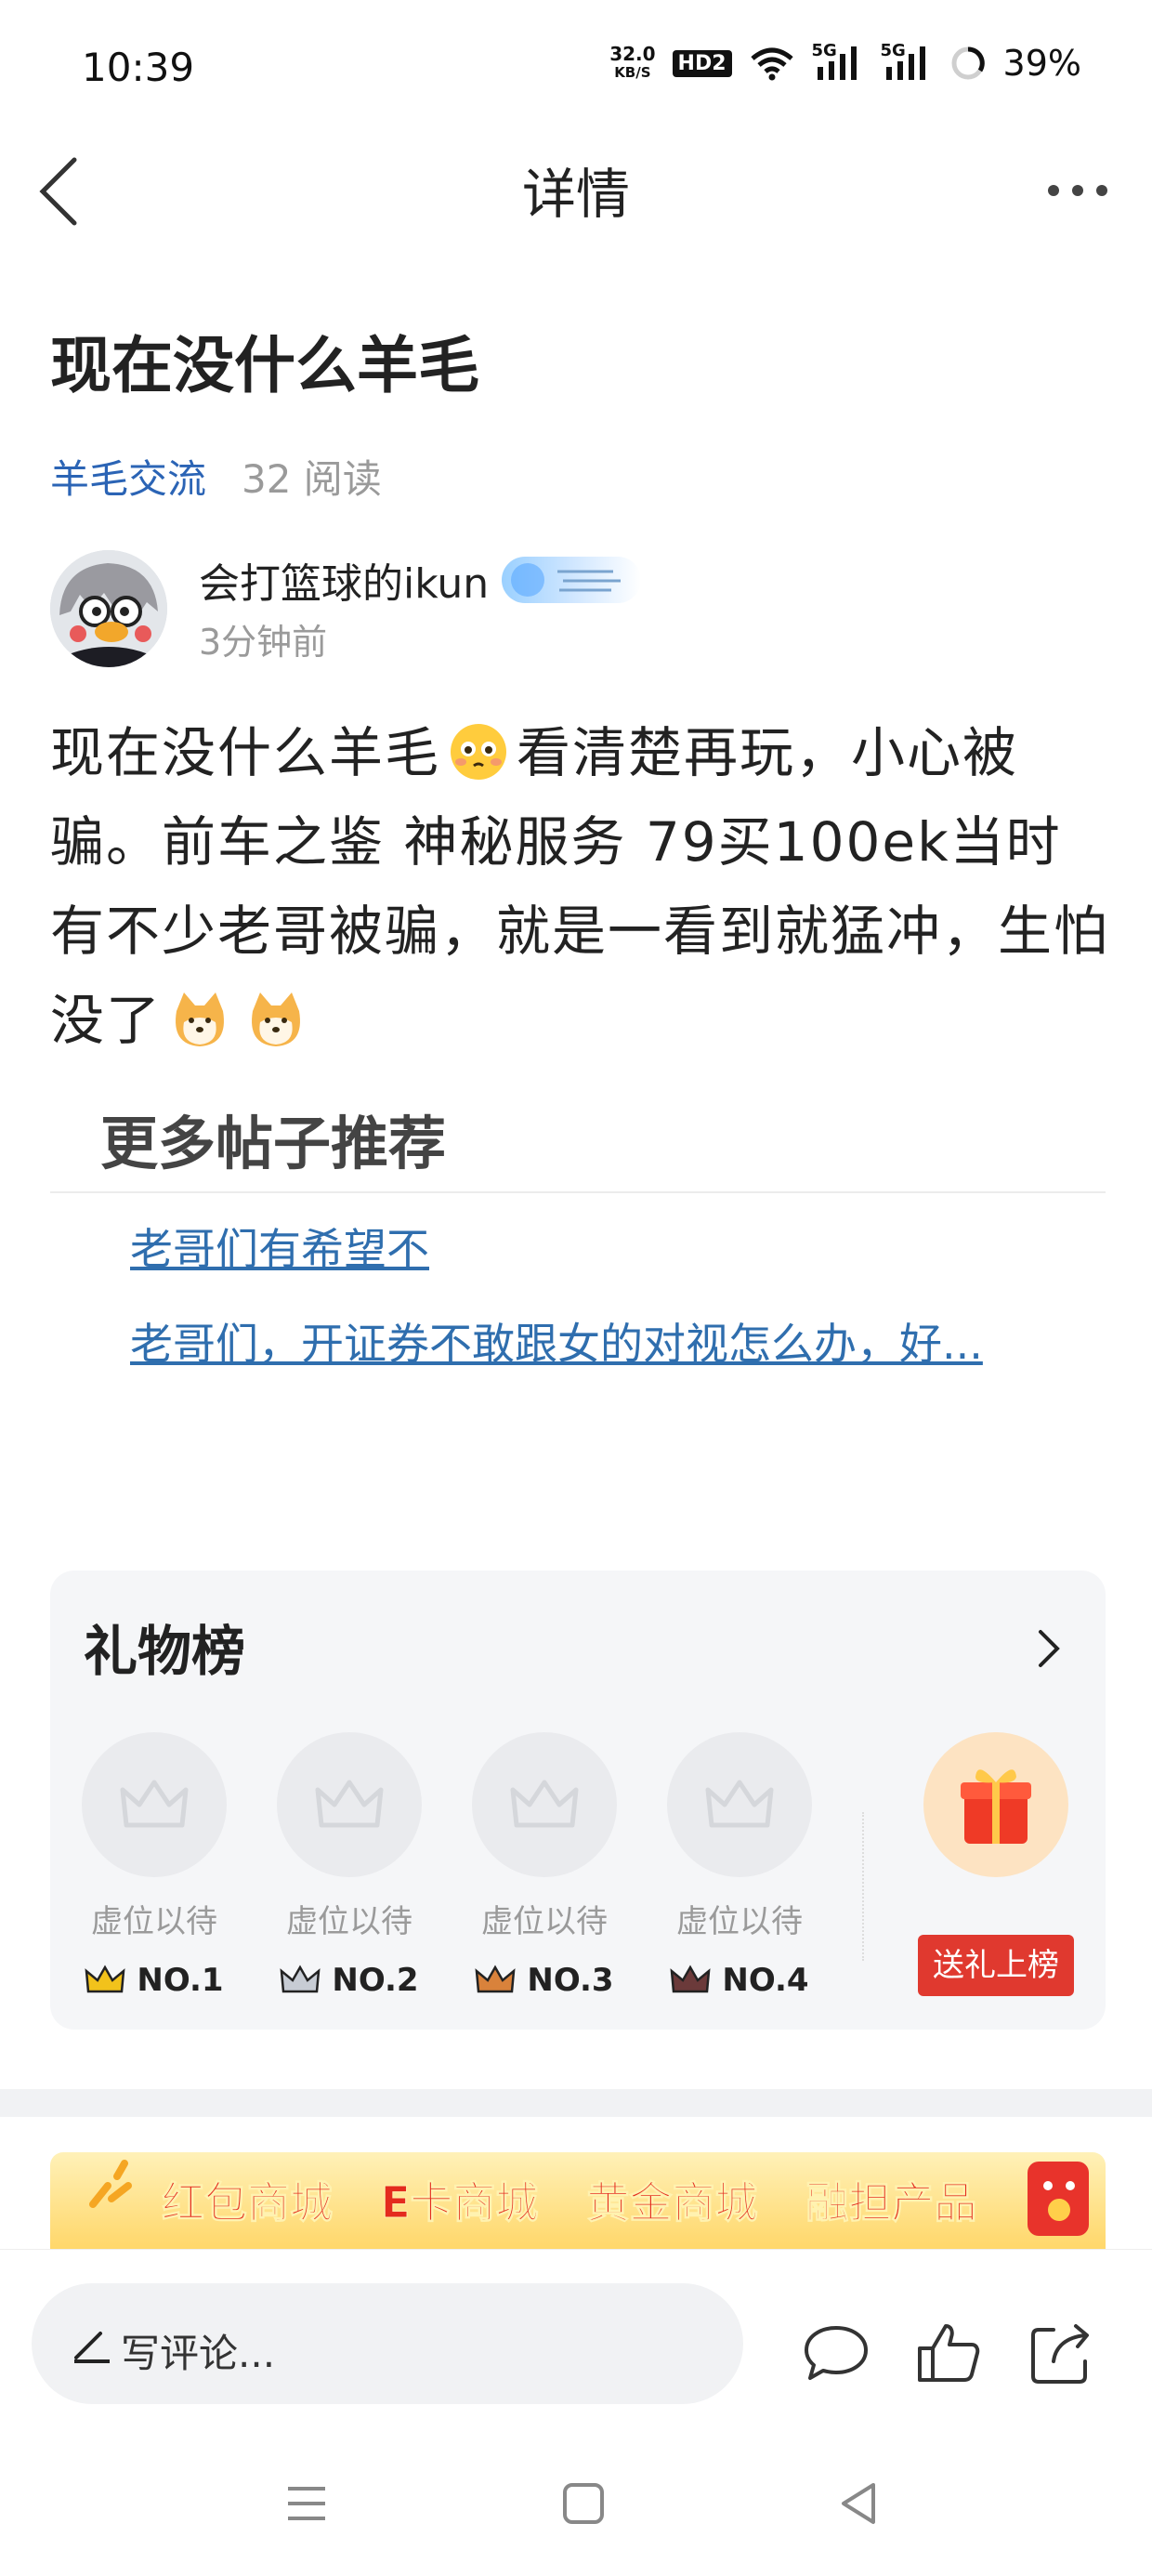 This screenshot has width=1152, height=2576. What do you see at coordinates (838, 61) in the screenshot?
I see `signal-icon-1: 5G` at bounding box center [838, 61].